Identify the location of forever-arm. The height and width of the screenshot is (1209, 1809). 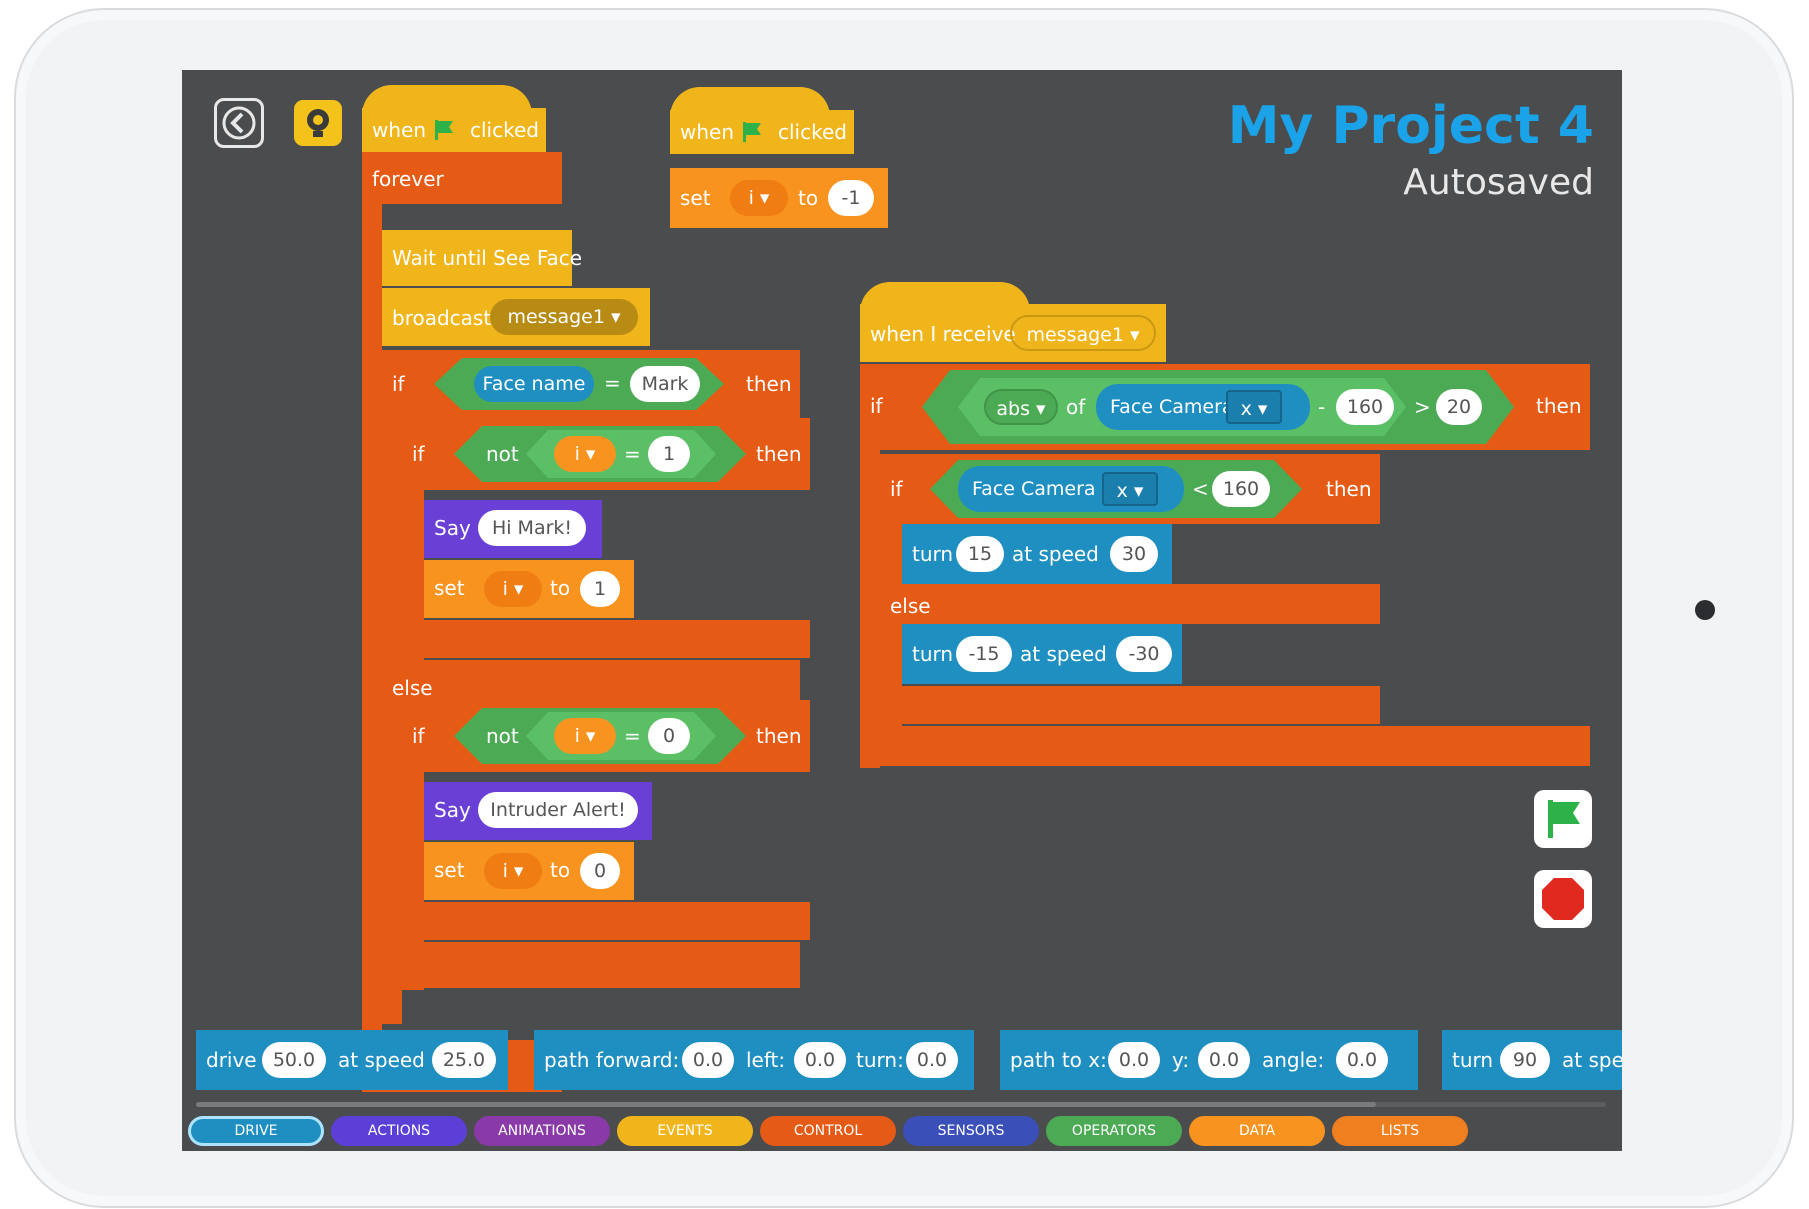
(372, 647).